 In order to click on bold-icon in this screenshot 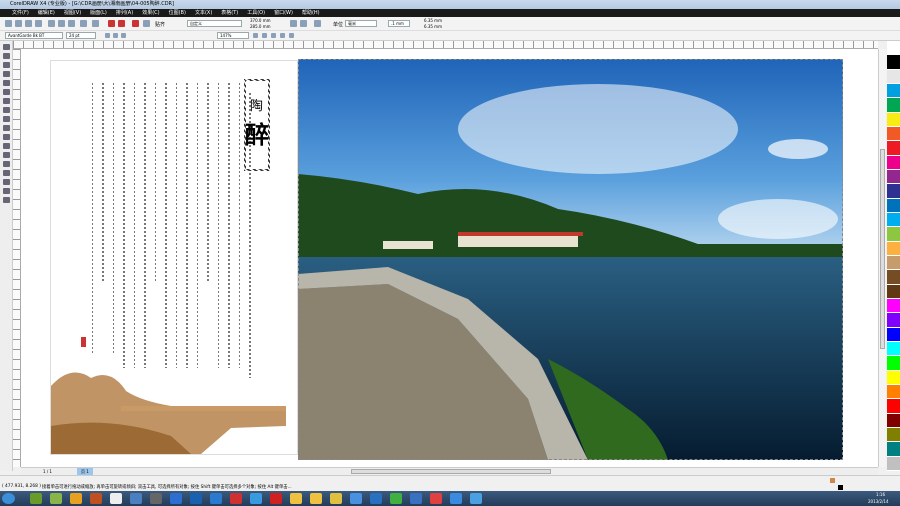, I will do `click(107, 35)`.